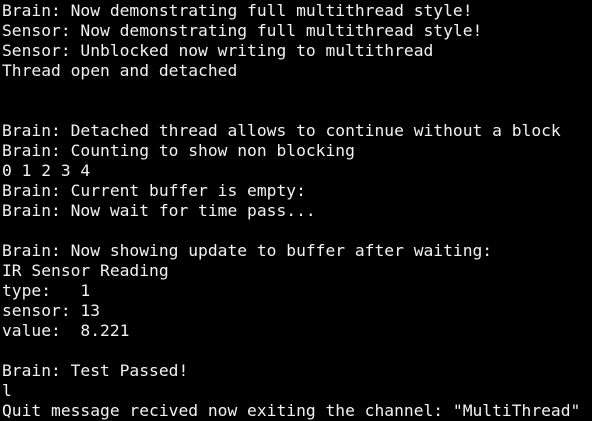  Describe the element at coordinates (7, 390) in the screenshot. I see `terminal-line: l` at that location.